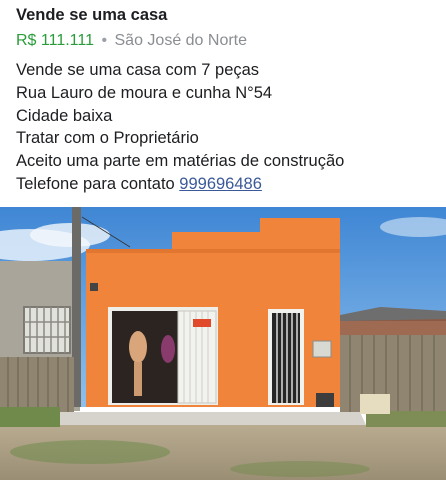  Describe the element at coordinates (181, 40) in the screenshot. I see `listing-location: São José do Norte` at that location.